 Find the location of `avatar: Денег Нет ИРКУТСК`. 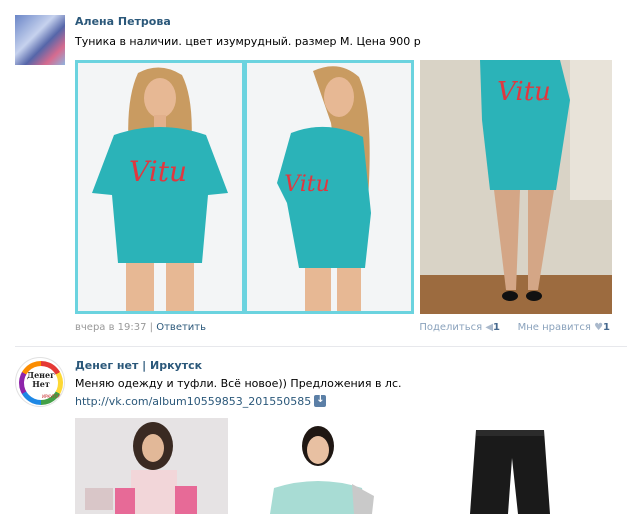

avatar: Денег Нет ИРКУТСК is located at coordinates (40, 382).